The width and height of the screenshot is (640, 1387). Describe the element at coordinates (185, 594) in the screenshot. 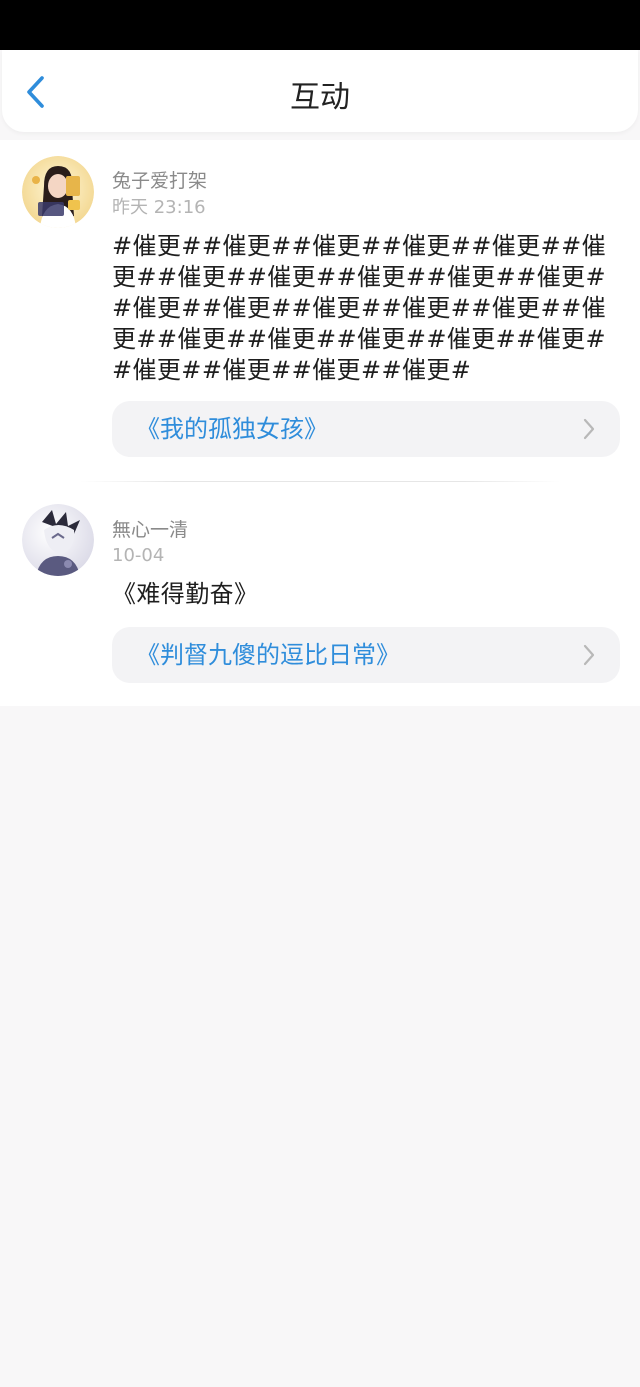

I see `post-content: 《难得勤奋》` at that location.